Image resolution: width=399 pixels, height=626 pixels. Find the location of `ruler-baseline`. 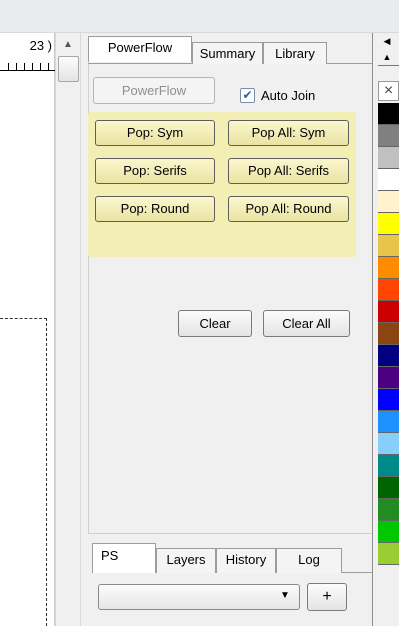

ruler-baseline is located at coordinates (27, 70).